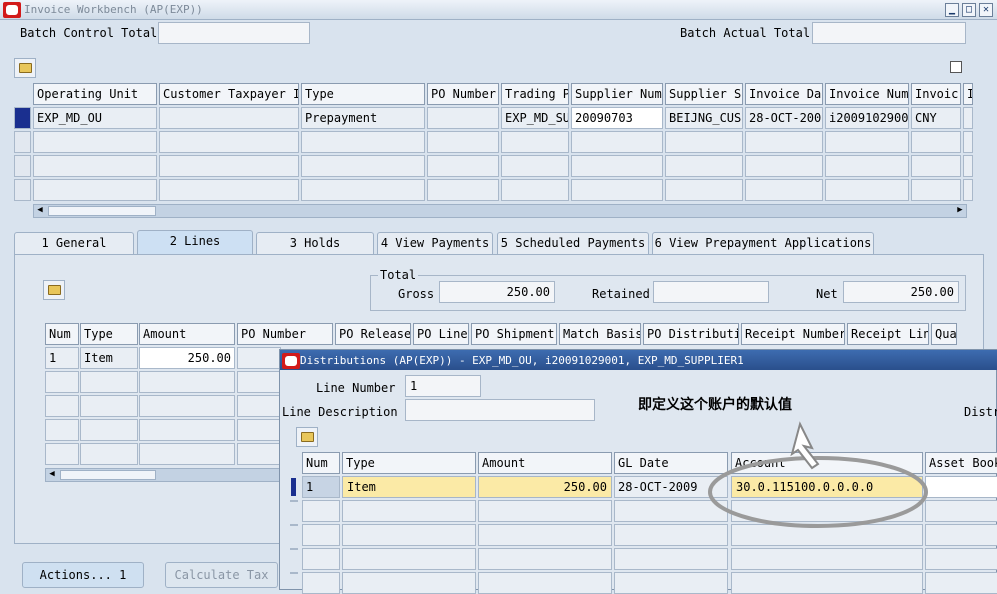 This screenshot has width=997, height=594. I want to click on tab-holds: 3 Holds, so click(315, 243).